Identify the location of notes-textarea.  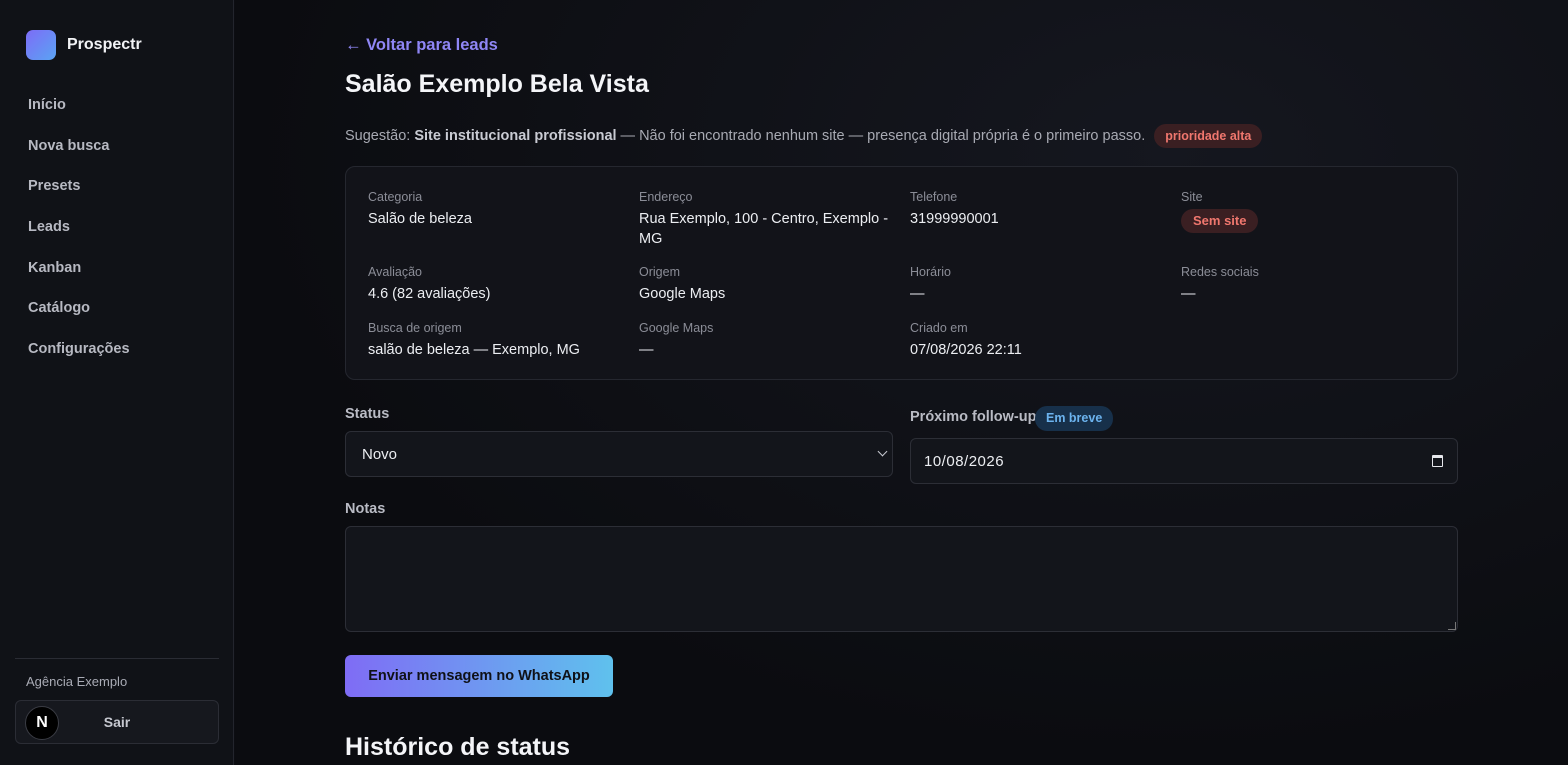
(901, 579).